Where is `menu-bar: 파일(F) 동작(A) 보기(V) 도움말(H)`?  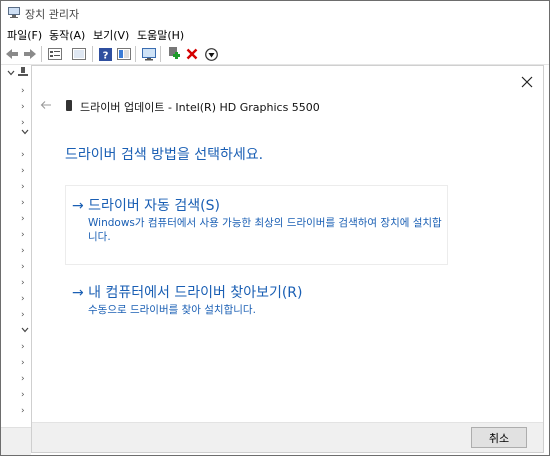 menu-bar: 파일(F) 동작(A) 보기(V) 도움말(H) is located at coordinates (275, 34).